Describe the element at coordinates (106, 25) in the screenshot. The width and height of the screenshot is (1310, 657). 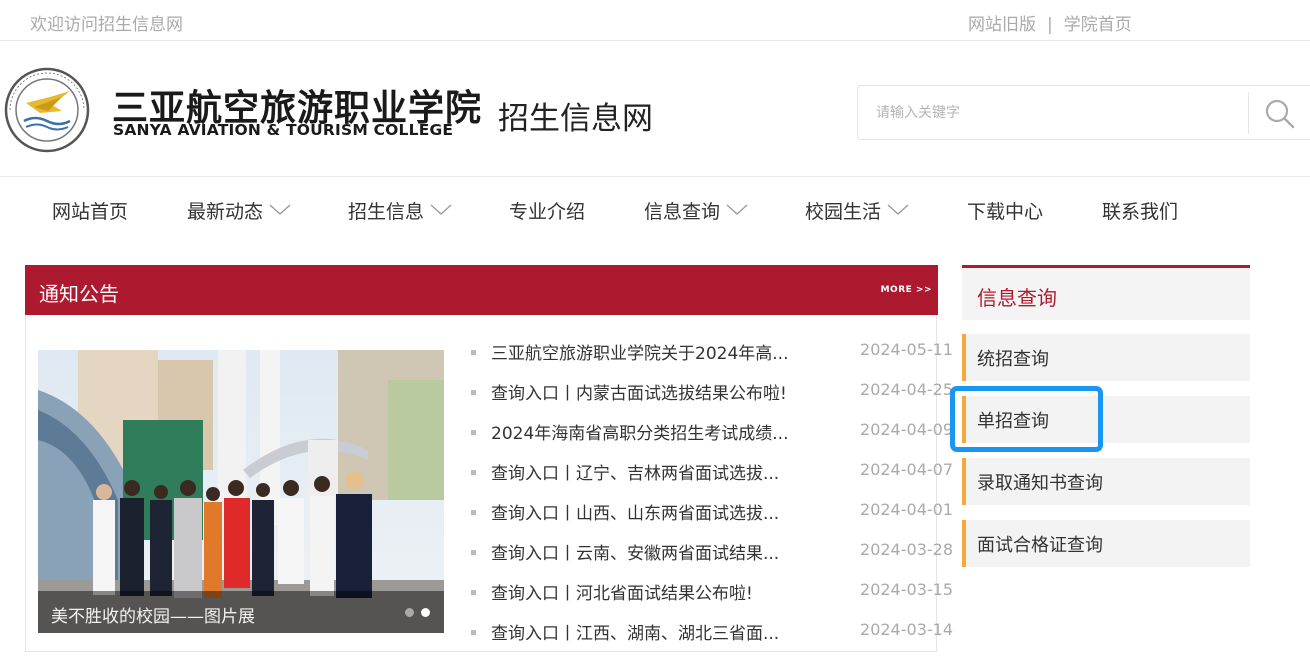
I see `welcome-text: 欢迎访问招生信息网` at that location.